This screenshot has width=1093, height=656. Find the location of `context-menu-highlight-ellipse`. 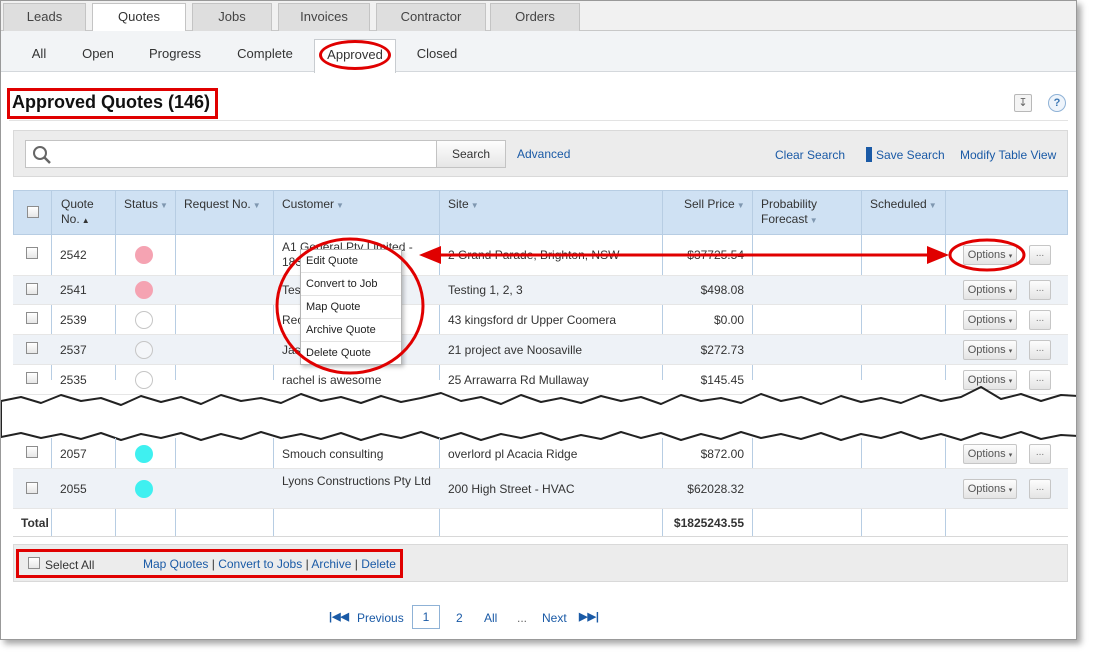

context-menu-highlight-ellipse is located at coordinates (350, 306).